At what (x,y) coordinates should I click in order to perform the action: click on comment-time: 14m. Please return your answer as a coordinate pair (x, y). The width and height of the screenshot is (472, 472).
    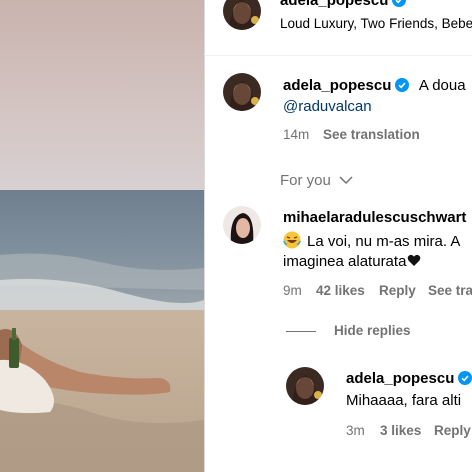
    Looking at the image, I should click on (296, 134).